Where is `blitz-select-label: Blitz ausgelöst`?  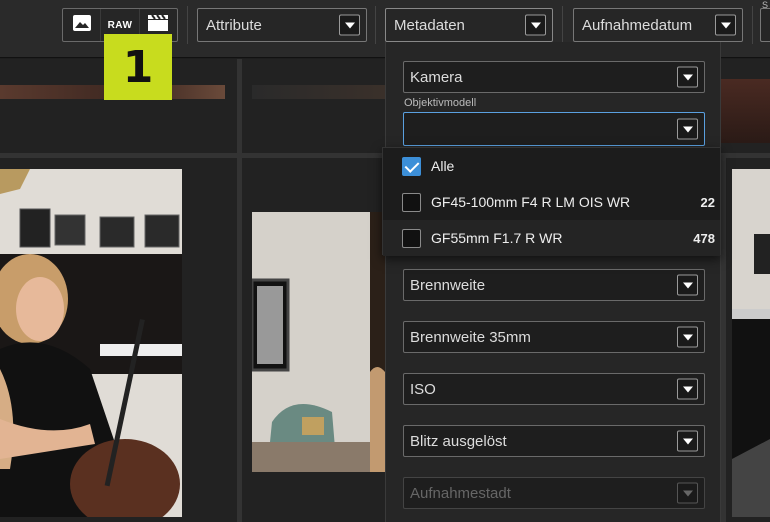 blitz-select-label: Blitz ausgelöst is located at coordinates (458, 441).